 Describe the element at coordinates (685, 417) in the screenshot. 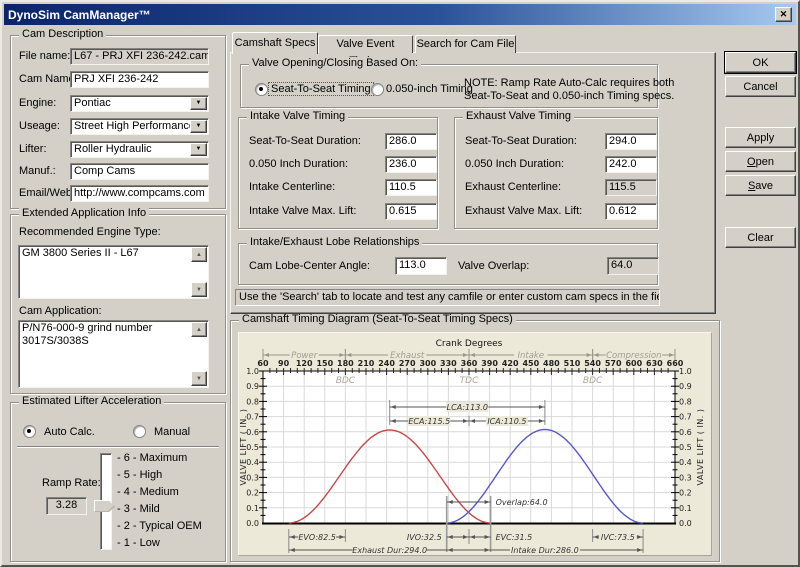

I see `svg-text: 0.7` at that location.